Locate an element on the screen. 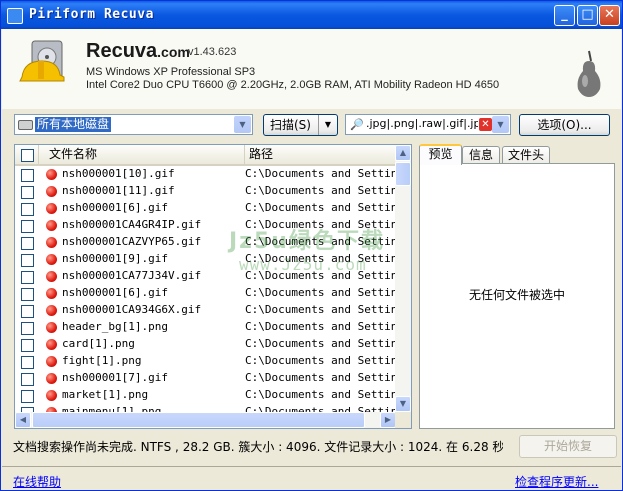  scan-dropdown-icon: ▼ is located at coordinates (327, 125).